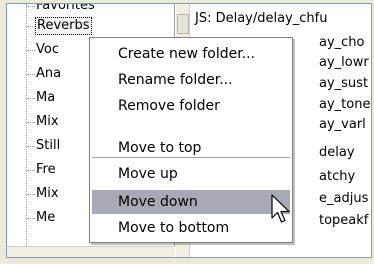  What do you see at coordinates (46, 97) in the screenshot?
I see `tree-item-label: Ma` at bounding box center [46, 97].